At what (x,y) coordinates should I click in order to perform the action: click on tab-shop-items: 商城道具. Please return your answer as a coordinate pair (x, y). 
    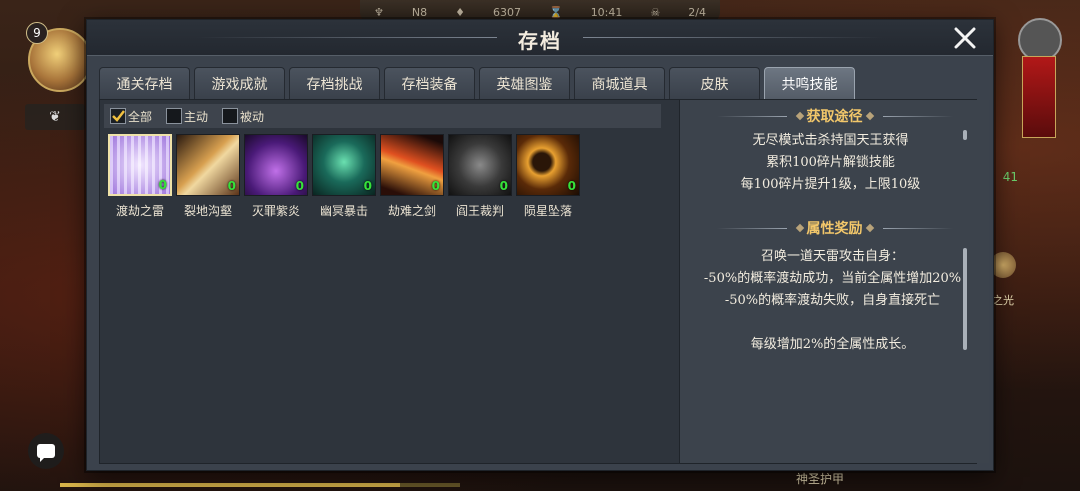
    Looking at the image, I should click on (619, 83).